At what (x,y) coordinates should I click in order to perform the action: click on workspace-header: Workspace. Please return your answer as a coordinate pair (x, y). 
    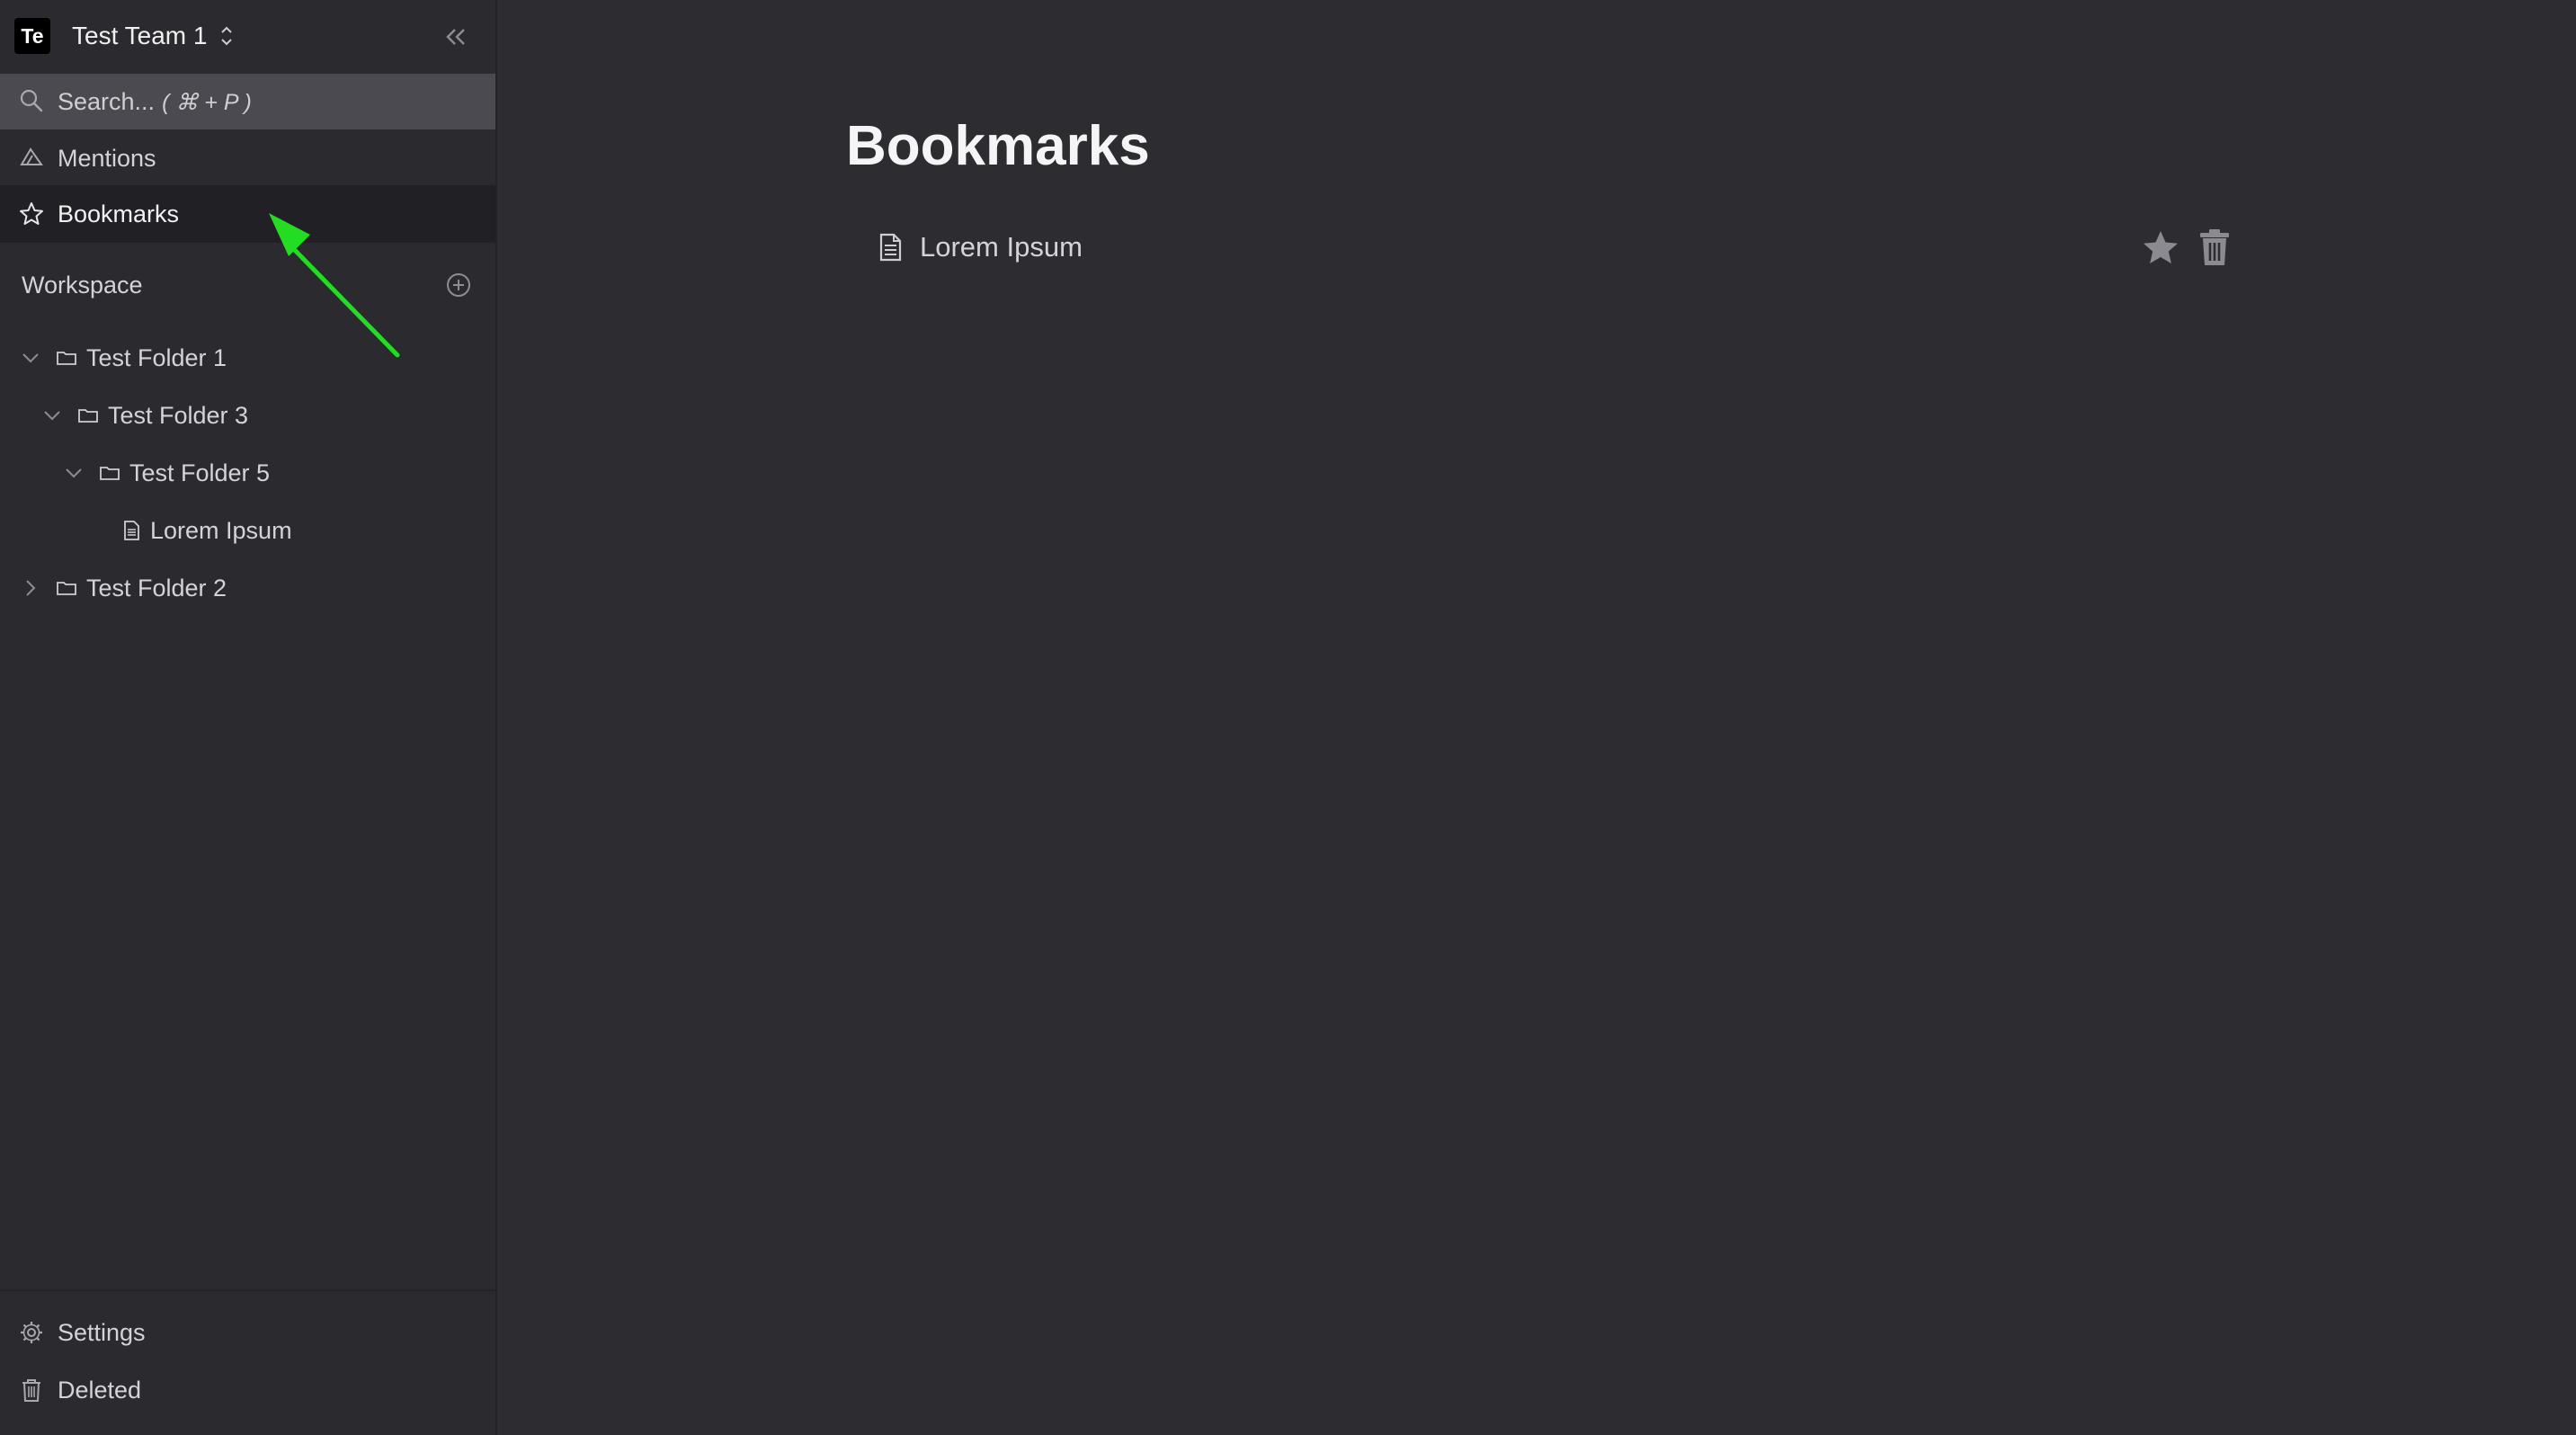
    Looking at the image, I should click on (248, 285).